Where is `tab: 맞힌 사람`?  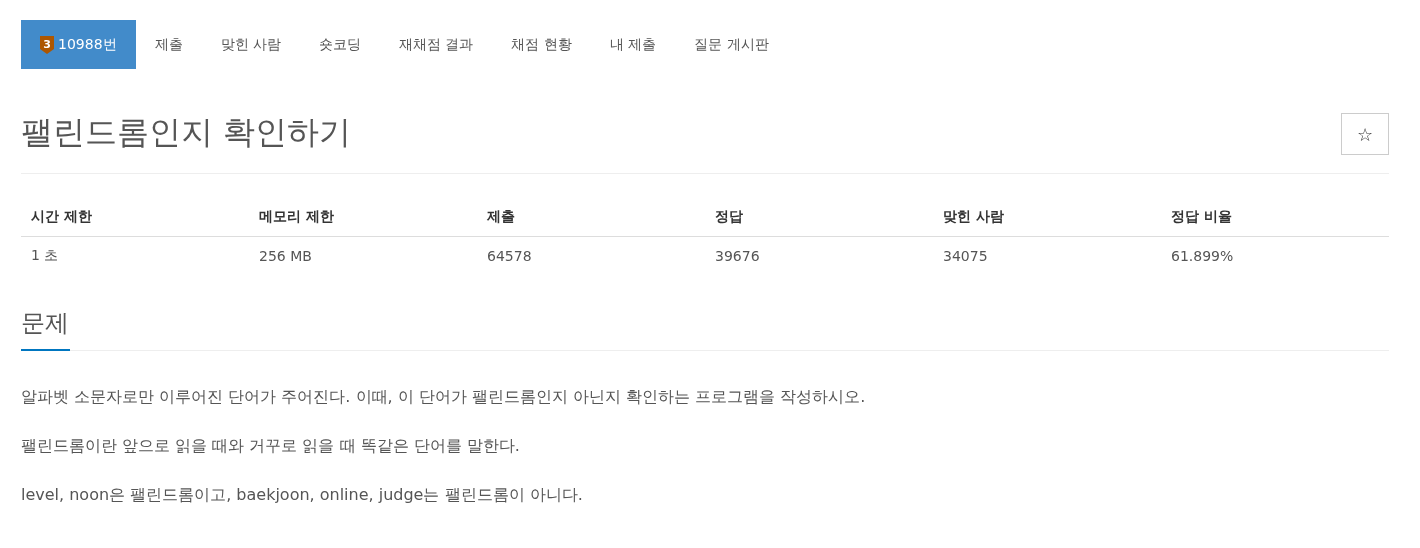
tab: 맞힌 사람 is located at coordinates (250, 44).